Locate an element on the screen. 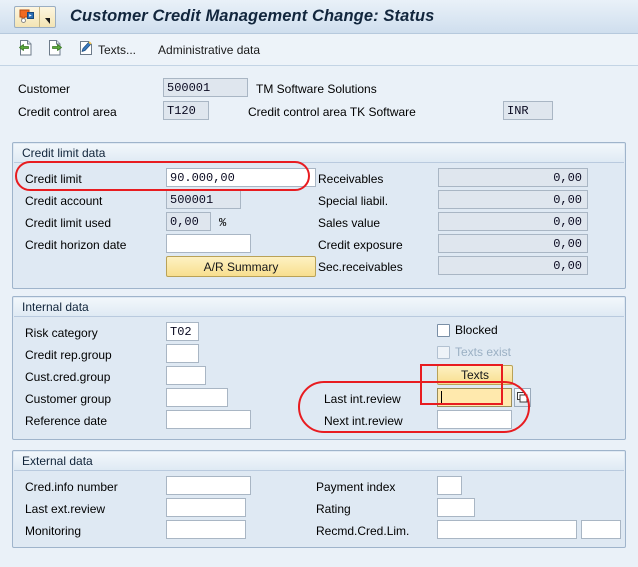 The image size is (638, 567). credit-limit-label: Credit limit is located at coordinates (53, 179).